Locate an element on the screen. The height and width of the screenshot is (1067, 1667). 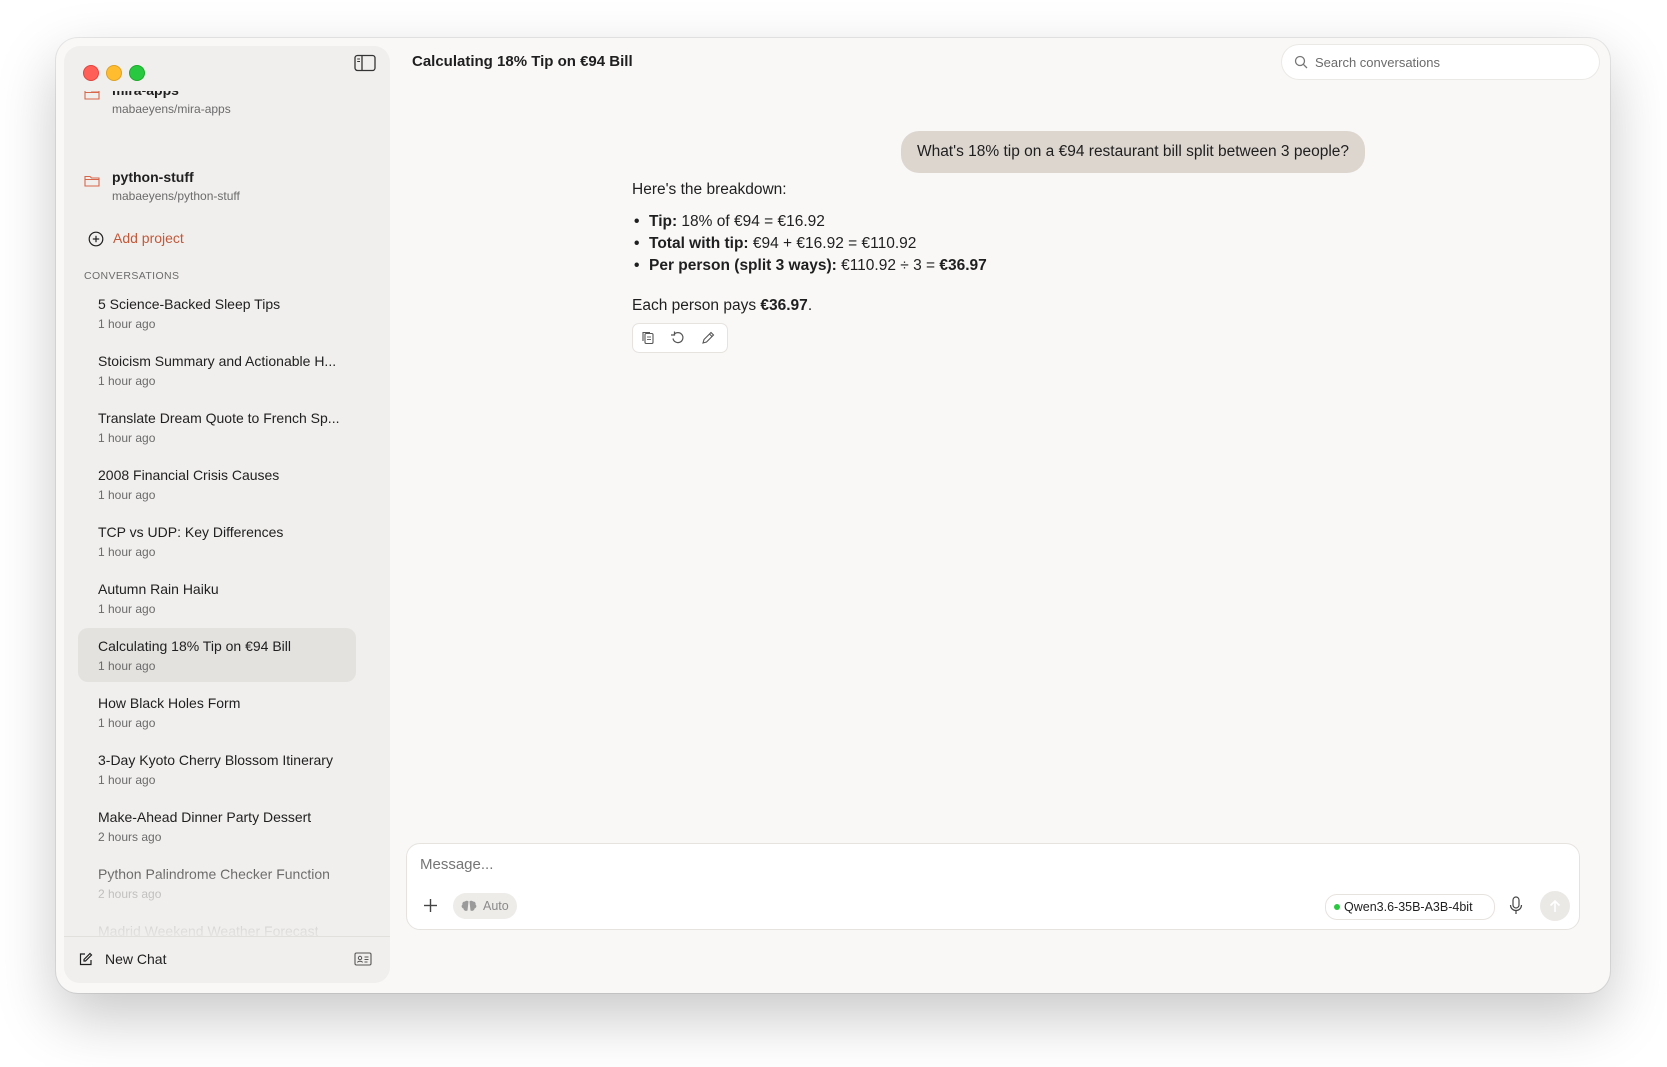
new-chat-label: New Chat is located at coordinates (136, 959).